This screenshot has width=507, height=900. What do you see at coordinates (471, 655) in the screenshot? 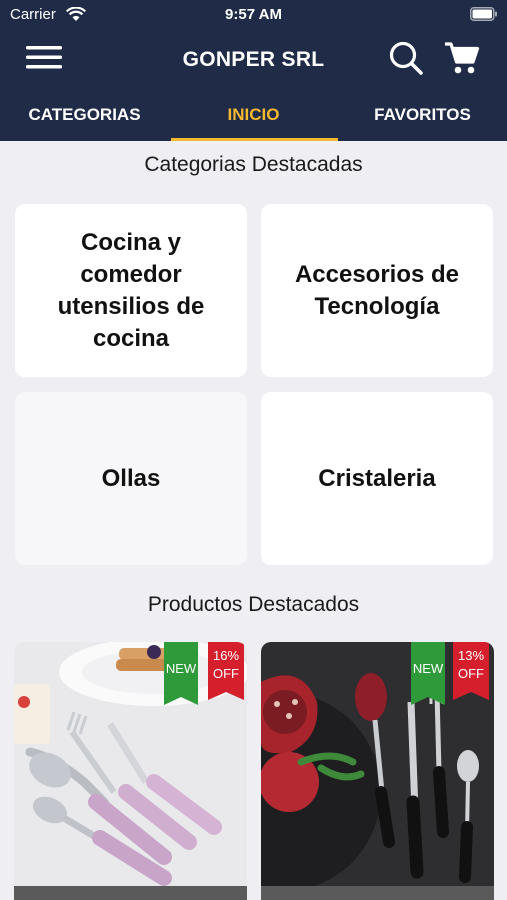
I see `discount-percent: 13%` at bounding box center [471, 655].